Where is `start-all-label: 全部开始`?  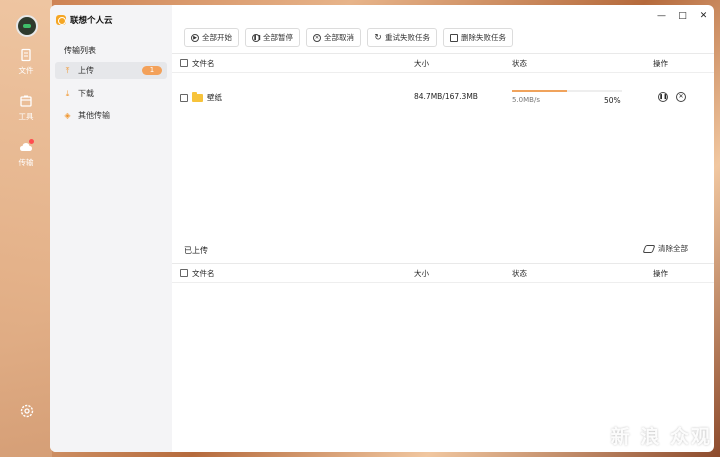
start-all-label: 全部开始 is located at coordinates (217, 37).